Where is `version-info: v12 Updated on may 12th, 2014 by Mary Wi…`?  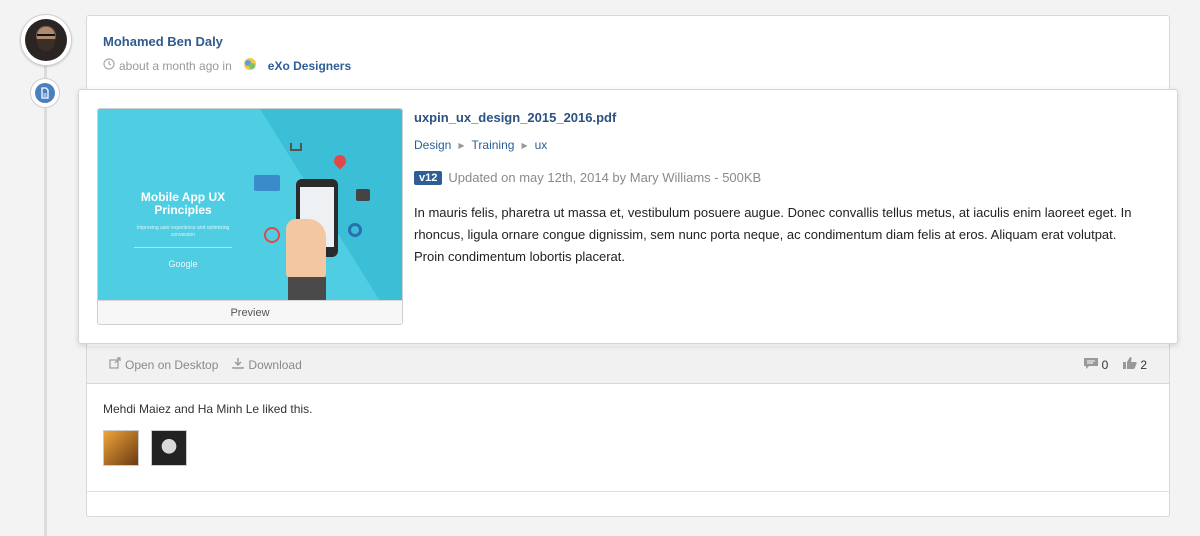
version-info: v12 Updated on may 12th, 2014 by Mary Wi… is located at coordinates (587, 177).